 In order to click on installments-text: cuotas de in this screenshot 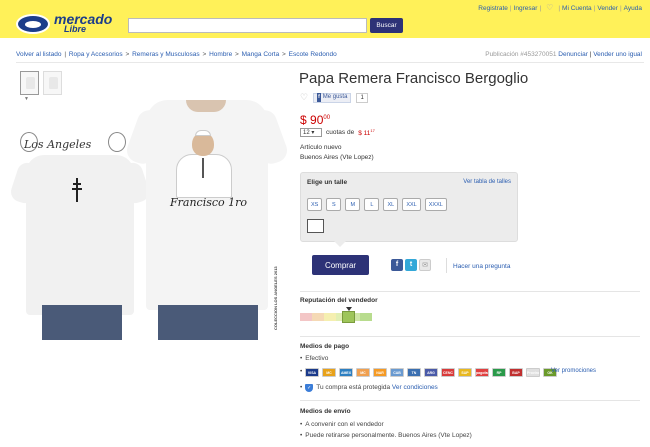, I will do `click(340, 133)`.